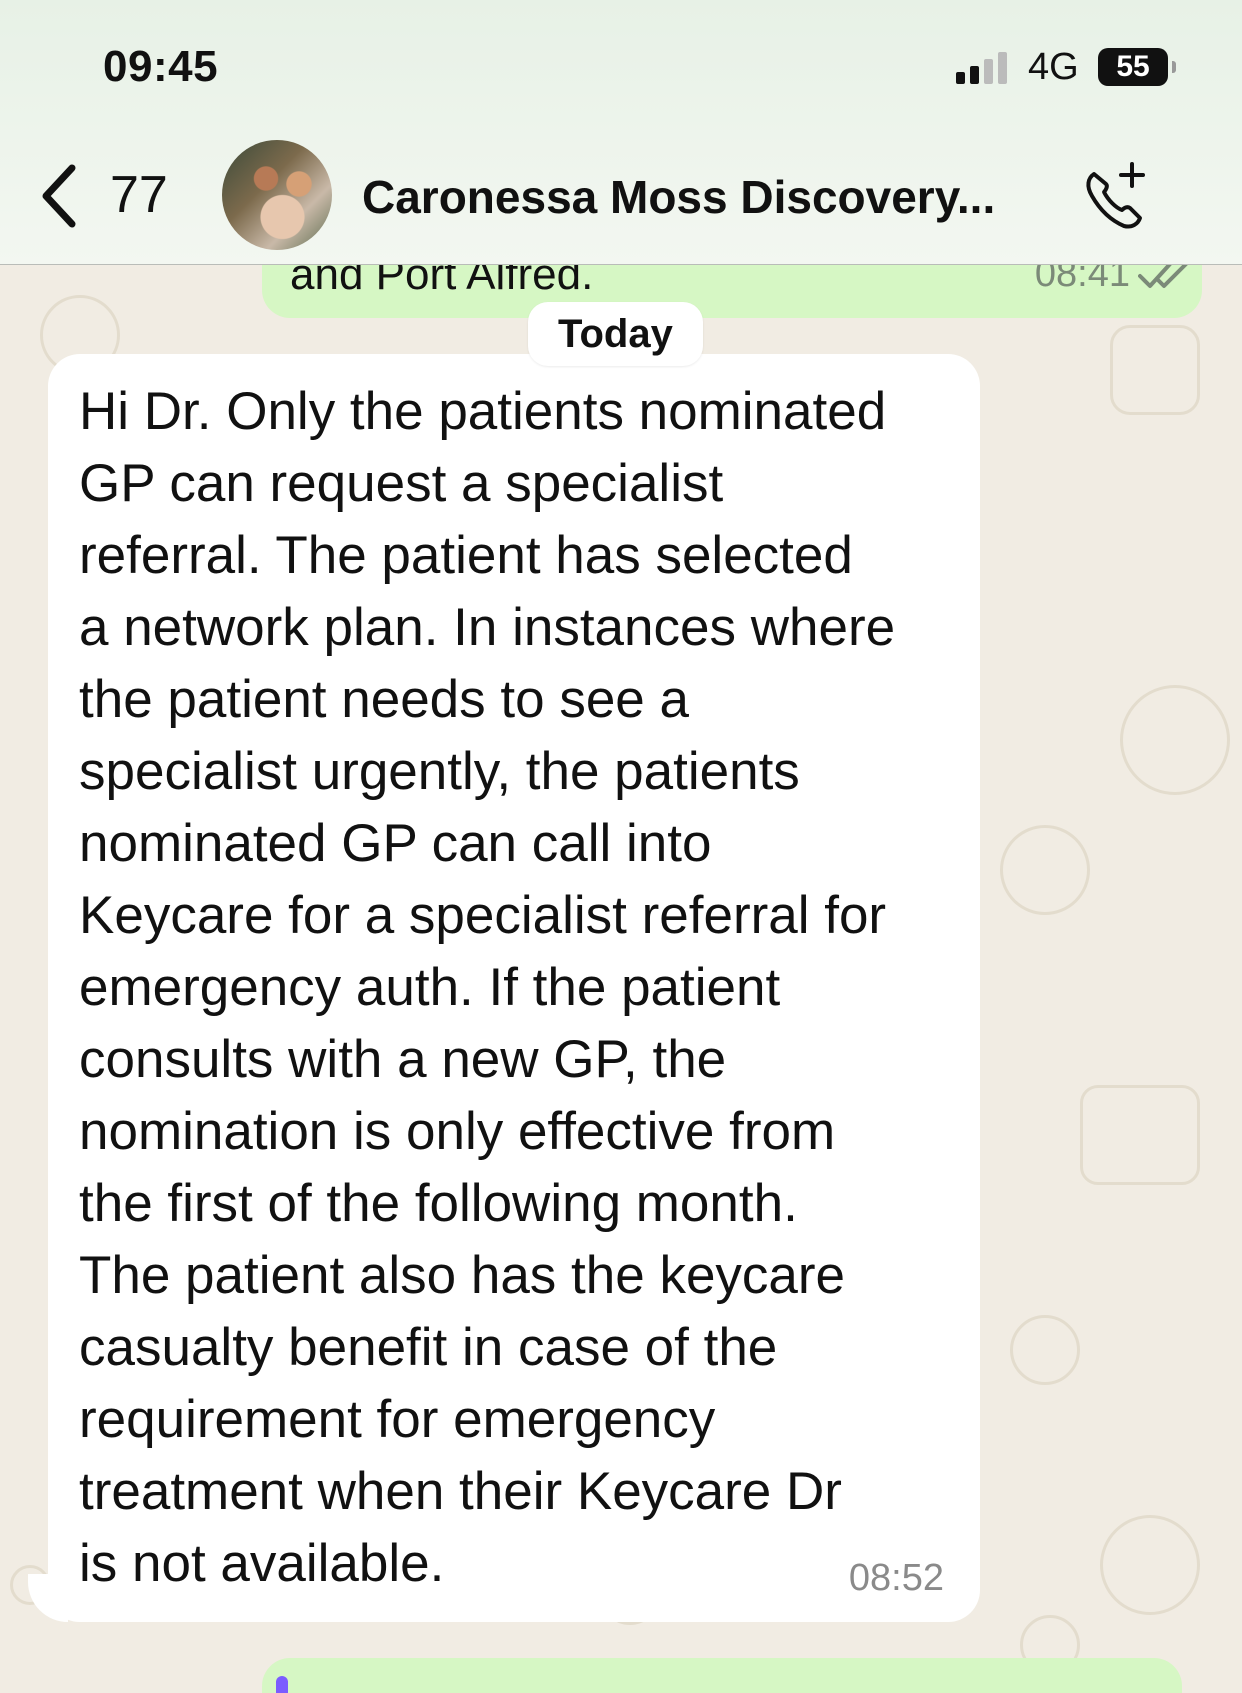  Describe the element at coordinates (981, 68) in the screenshot. I see `signal-strength-icon` at that location.